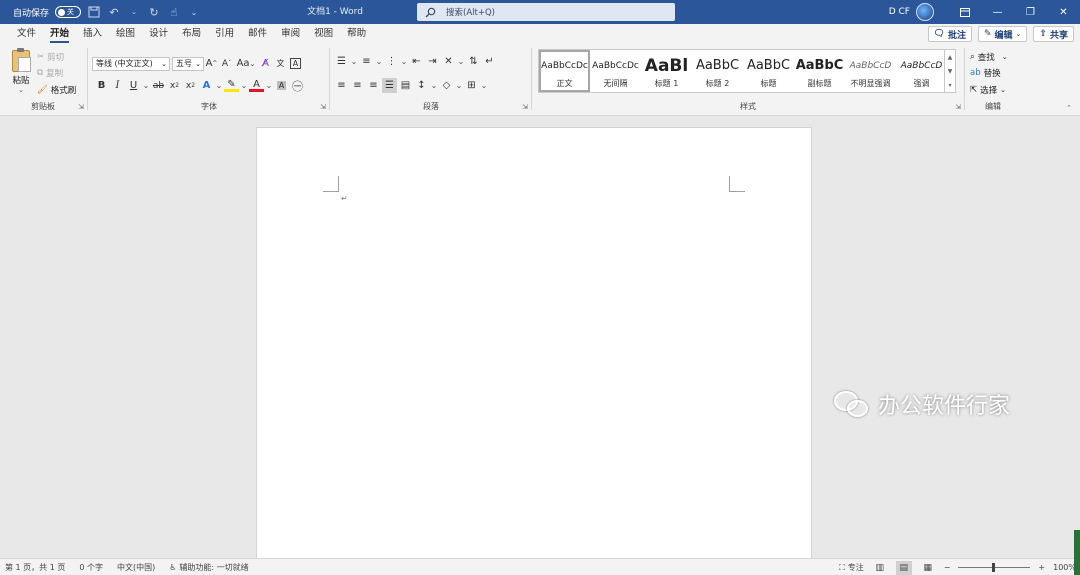 The height and width of the screenshot is (575, 1080). Describe the element at coordinates (768, 71) in the screenshot. I see `style-title: AaBbC 标题` at that location.